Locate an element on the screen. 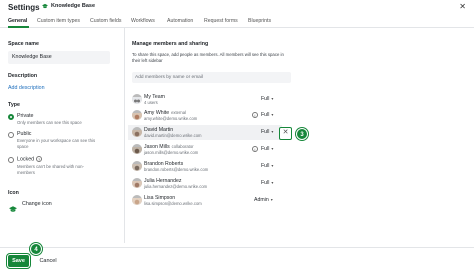 This screenshot has height=271, width=474. permission-value: Admin is located at coordinates (261, 200).